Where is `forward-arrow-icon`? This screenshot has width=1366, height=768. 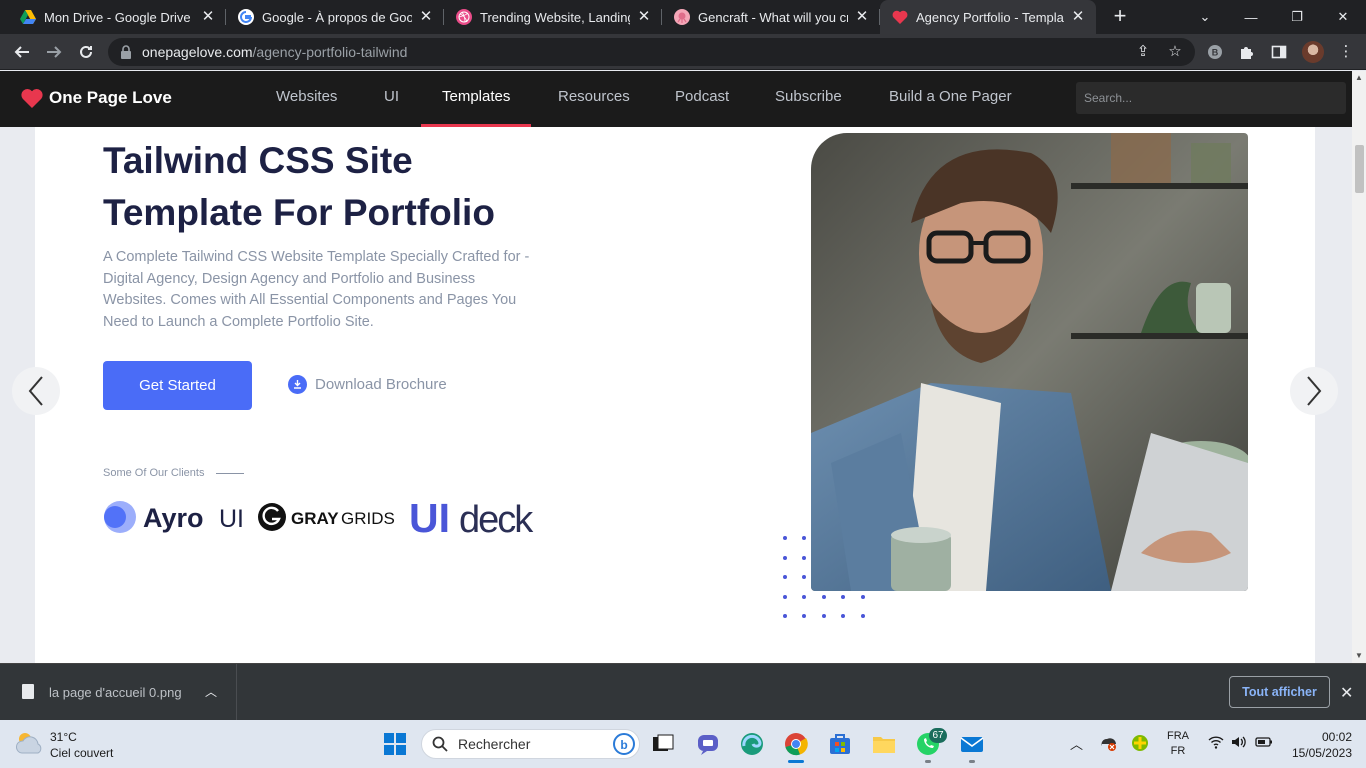 forward-arrow-icon is located at coordinates (54, 52).